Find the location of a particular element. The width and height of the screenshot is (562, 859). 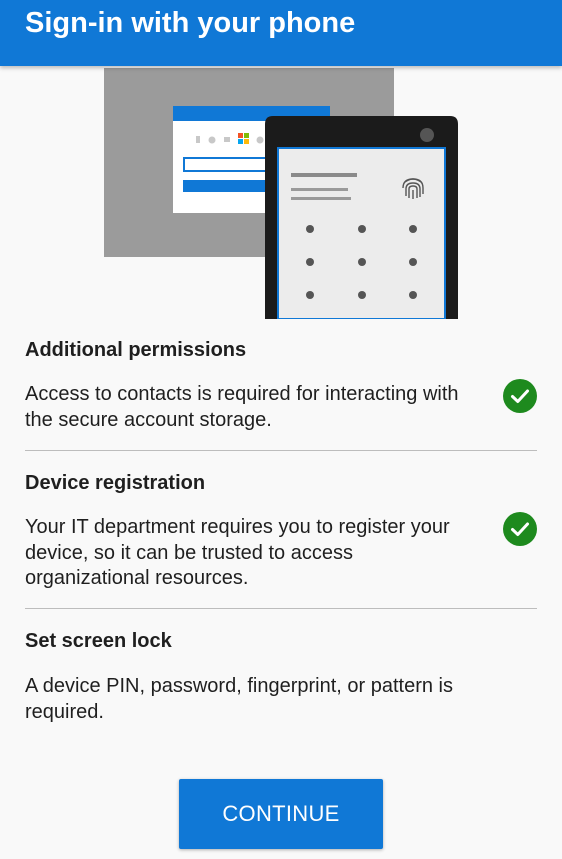

app-bar: Sign-in with your phone is located at coordinates (281, 33).